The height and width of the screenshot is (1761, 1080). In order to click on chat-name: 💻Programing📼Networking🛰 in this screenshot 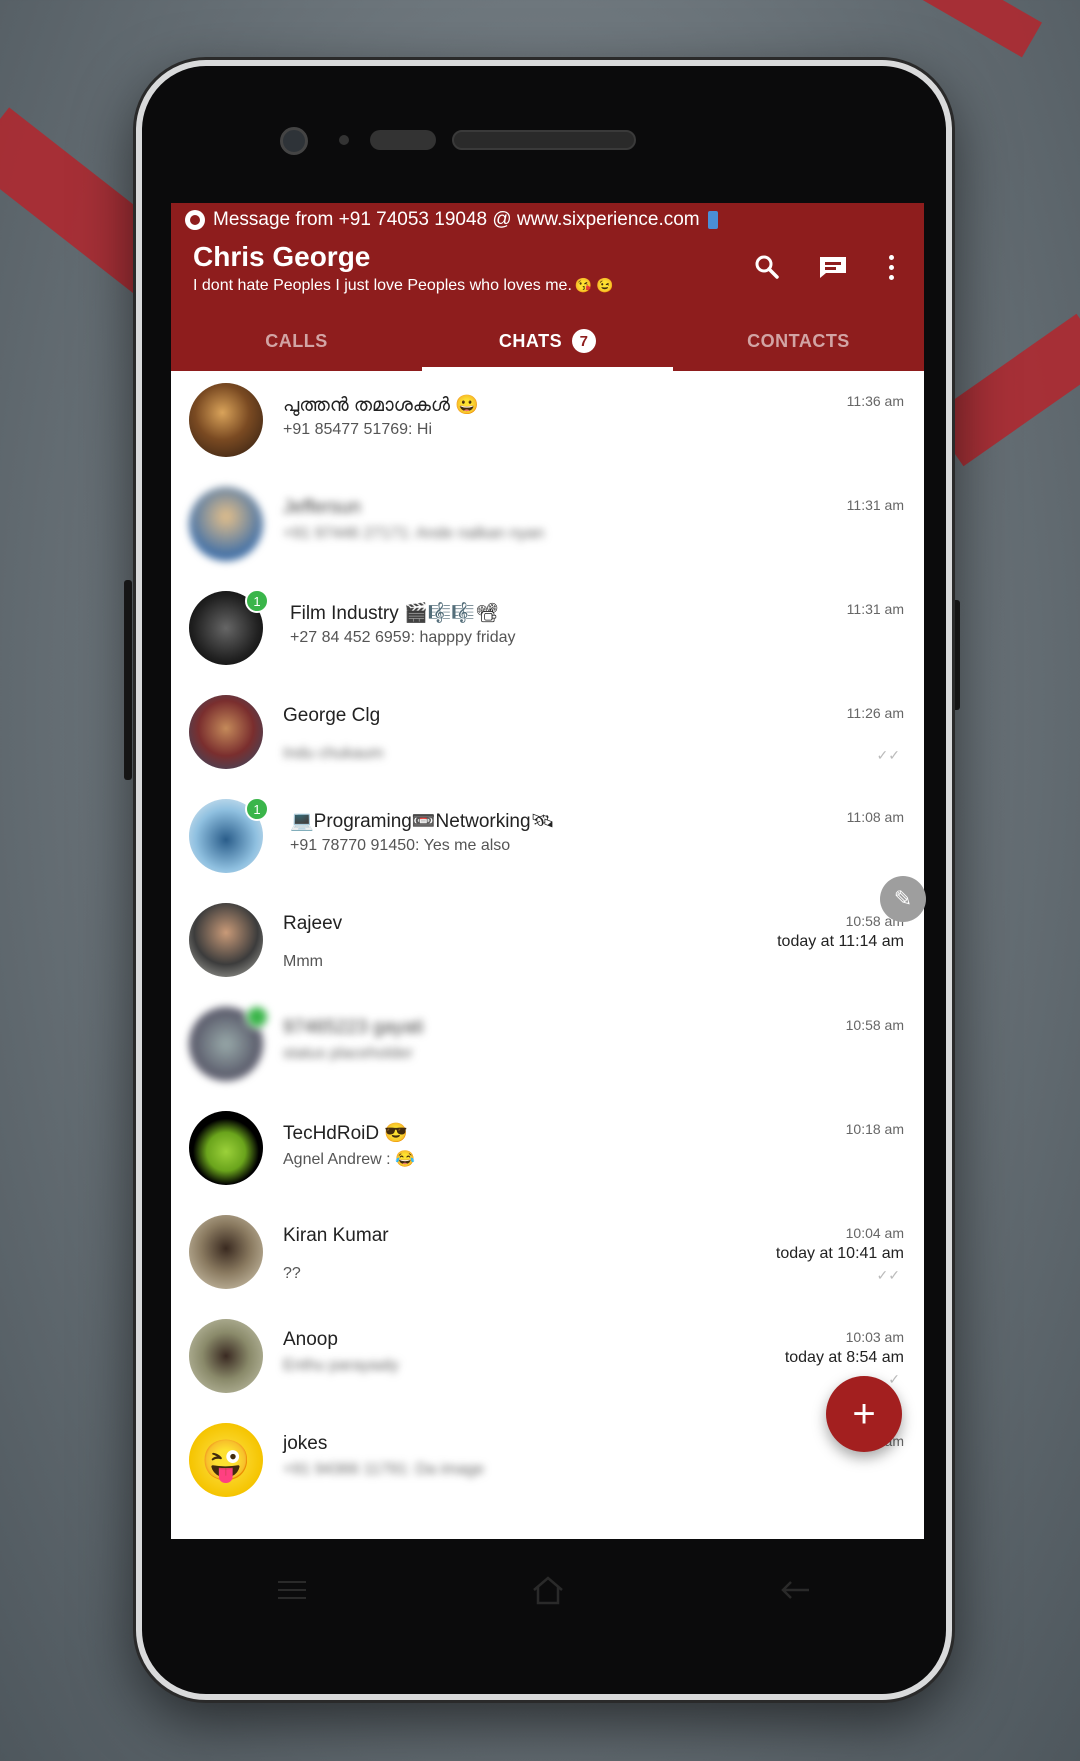, I will do `click(422, 821)`.